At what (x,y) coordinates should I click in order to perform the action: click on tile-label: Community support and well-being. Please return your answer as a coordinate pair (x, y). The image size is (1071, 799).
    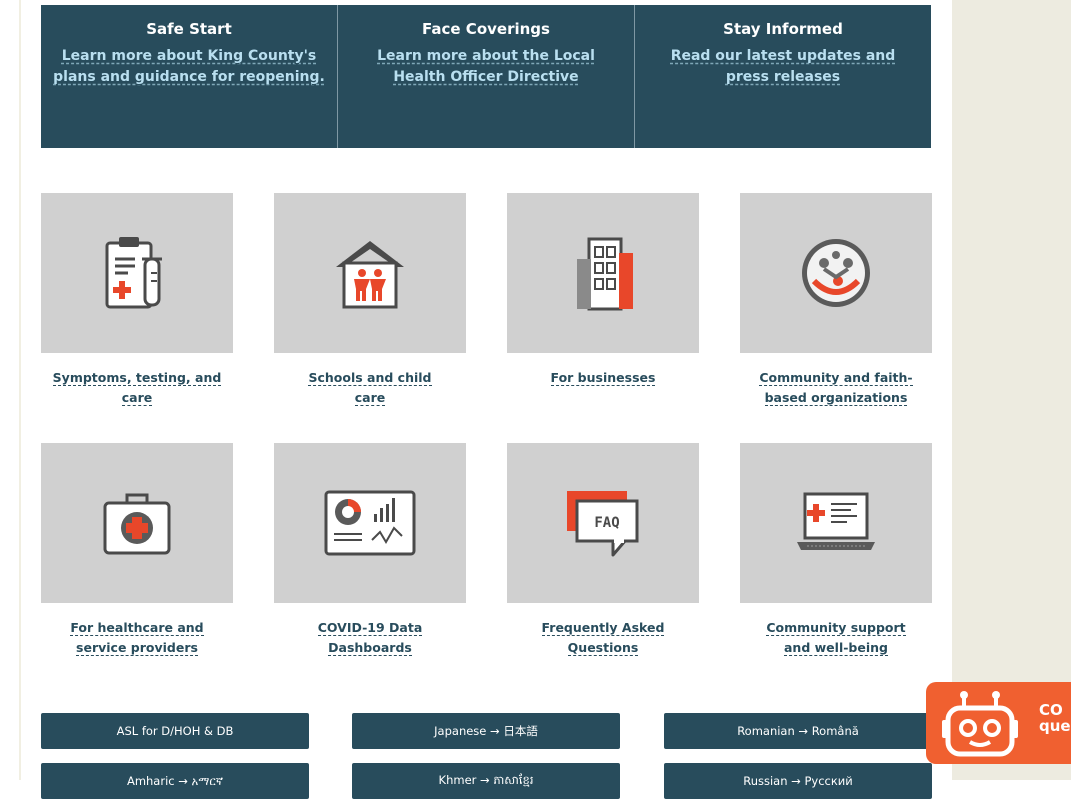
    Looking at the image, I should click on (836, 638).